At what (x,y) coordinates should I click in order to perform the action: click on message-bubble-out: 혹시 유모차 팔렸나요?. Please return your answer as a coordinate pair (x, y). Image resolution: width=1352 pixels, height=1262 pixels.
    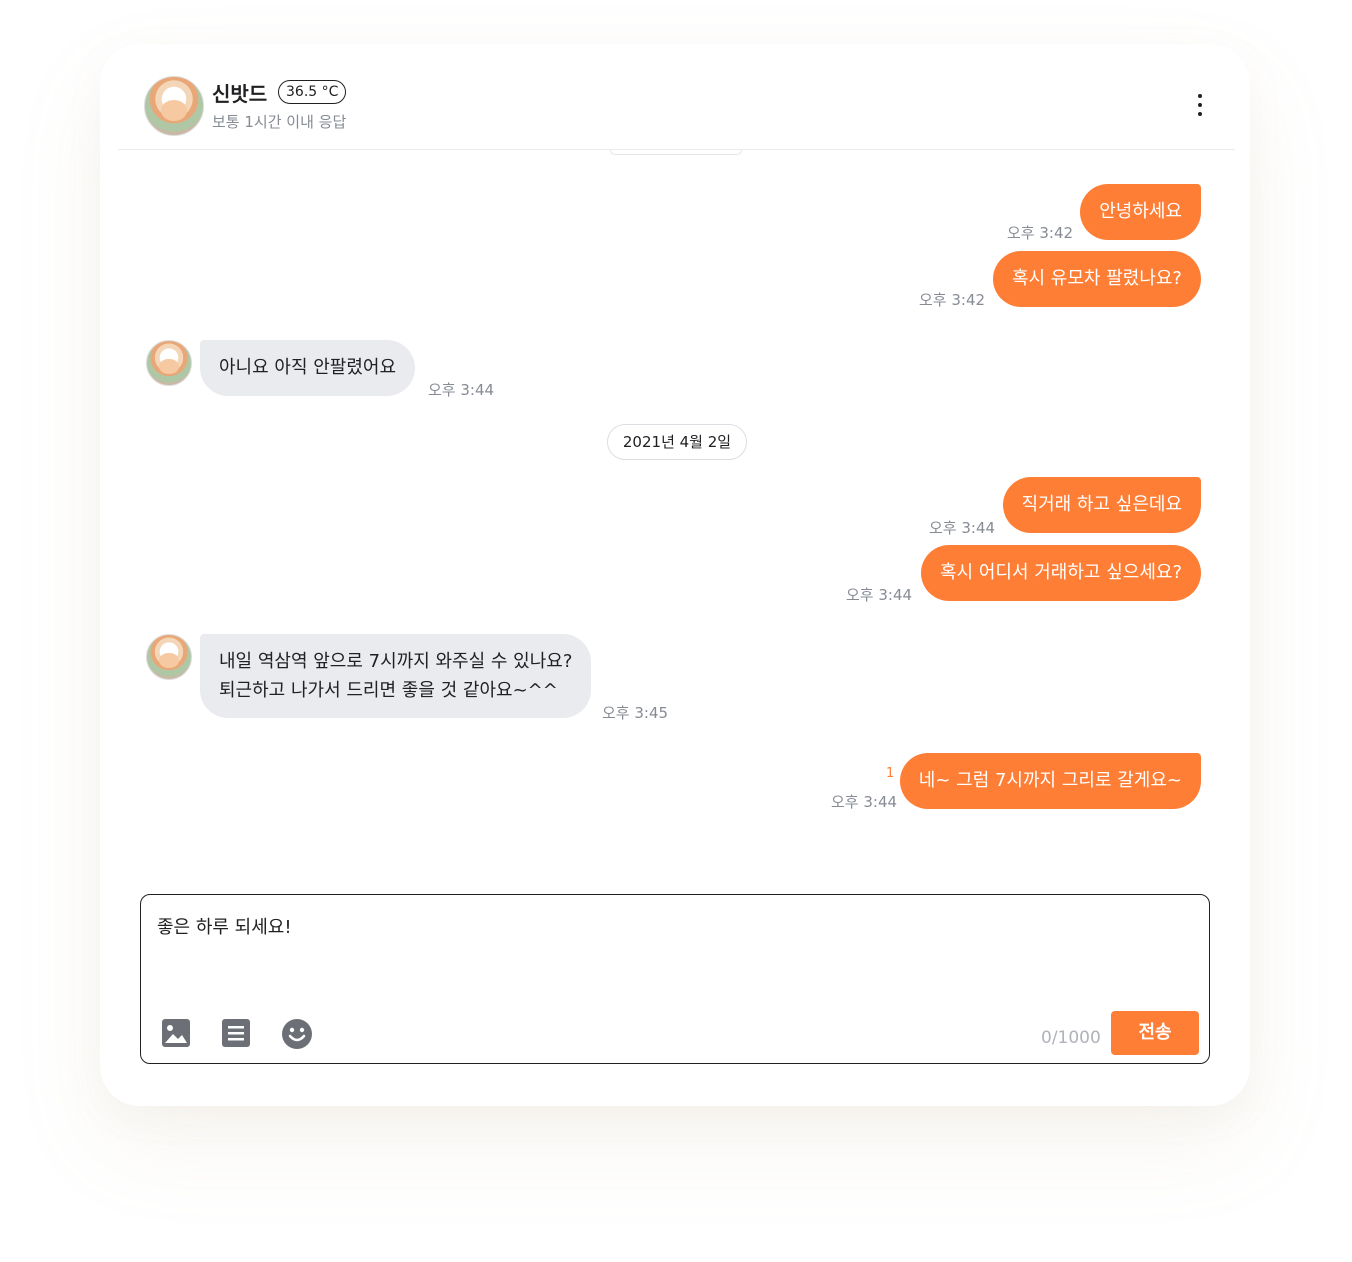
    Looking at the image, I should click on (1096, 279).